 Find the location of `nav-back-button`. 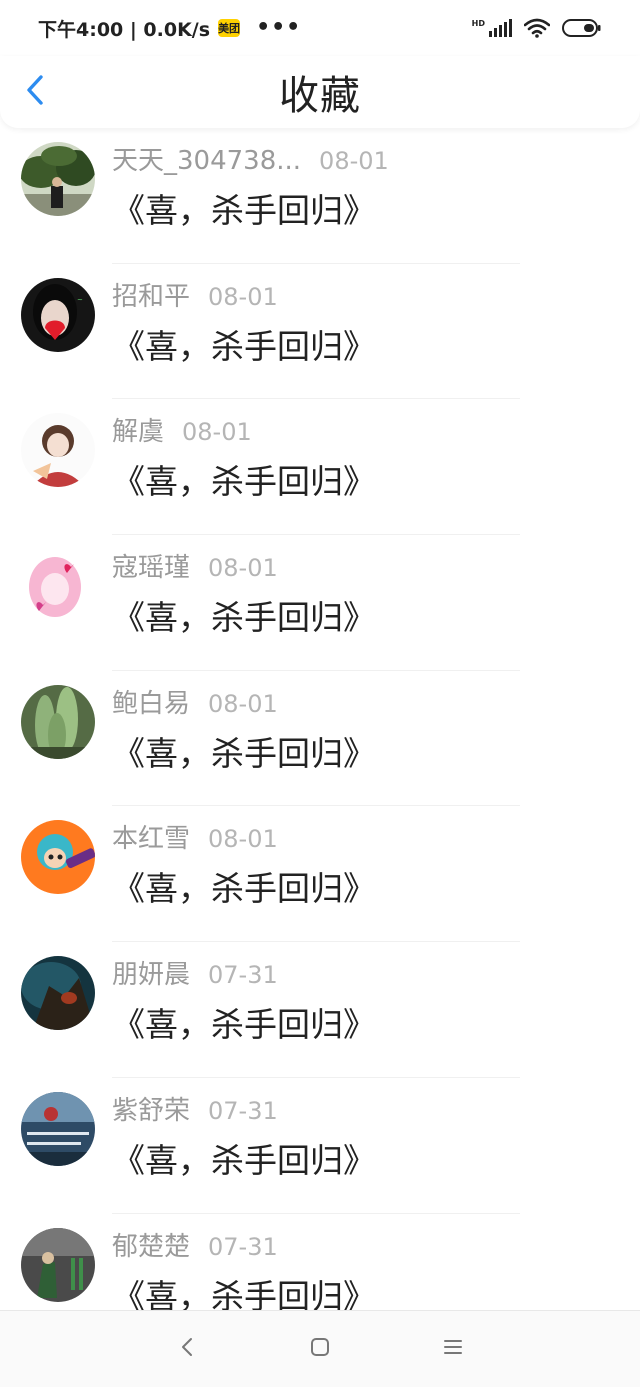

nav-back-button is located at coordinates (187, 1349).